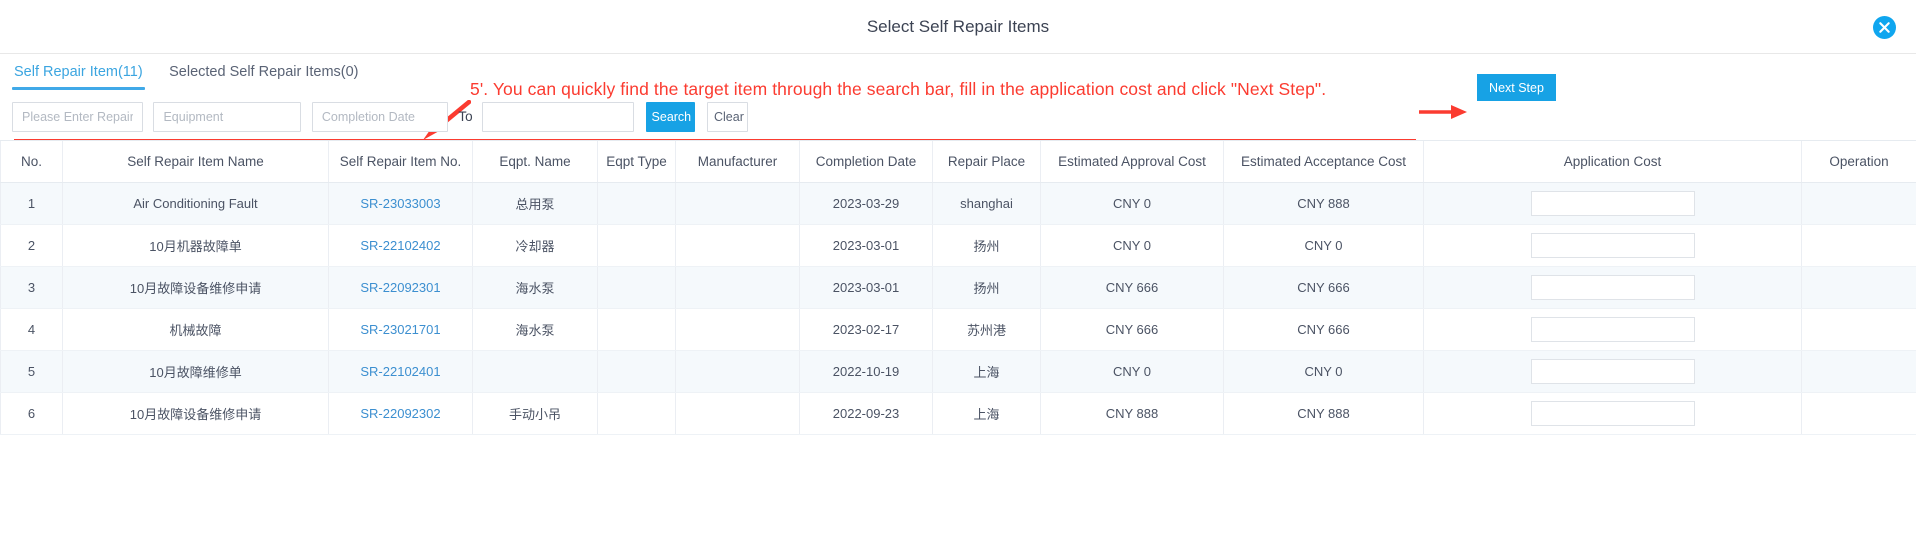  What do you see at coordinates (227, 117) in the screenshot?
I see `search-equipment-input` at bounding box center [227, 117].